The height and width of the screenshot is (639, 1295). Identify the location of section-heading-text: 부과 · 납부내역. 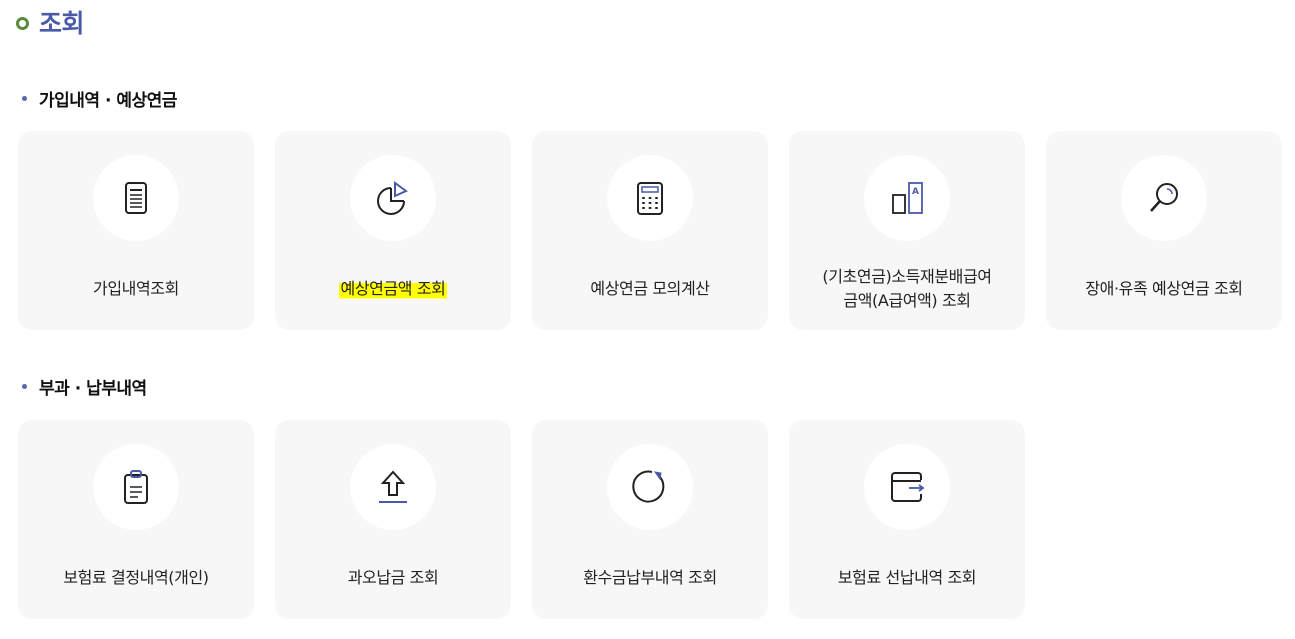
(93, 389).